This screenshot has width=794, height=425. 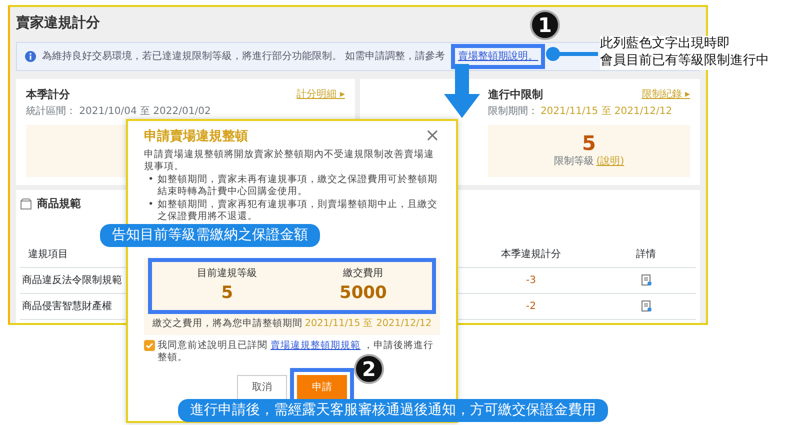 I want to click on column-header: 詳情, so click(x=646, y=254).